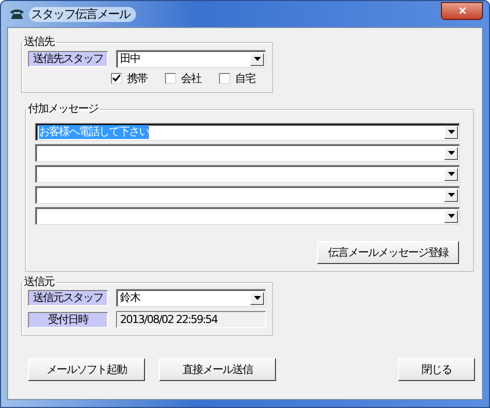 This screenshot has height=408, width=490. I want to click on action-button: 直接メール送信, so click(217, 369).